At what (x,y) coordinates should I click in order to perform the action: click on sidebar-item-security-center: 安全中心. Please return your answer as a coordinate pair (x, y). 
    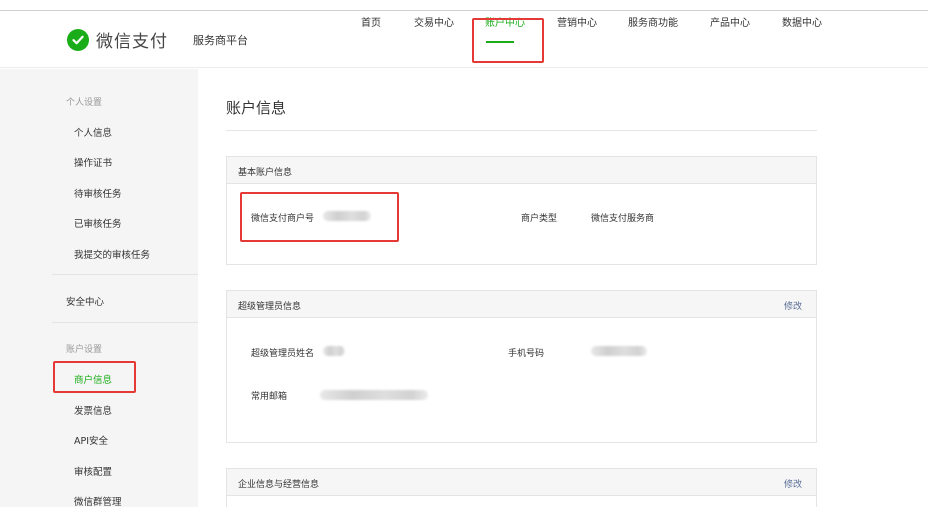
    Looking at the image, I should click on (85, 301).